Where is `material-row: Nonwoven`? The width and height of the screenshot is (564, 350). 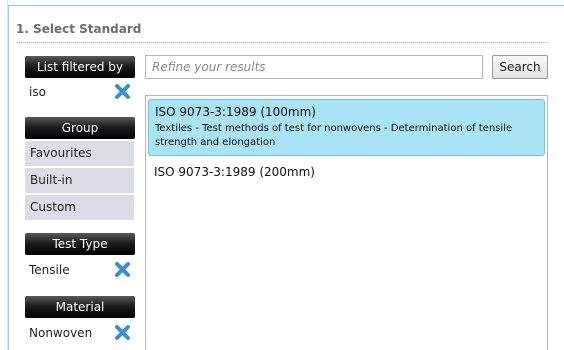 material-row: Nonwoven is located at coordinates (80, 333).